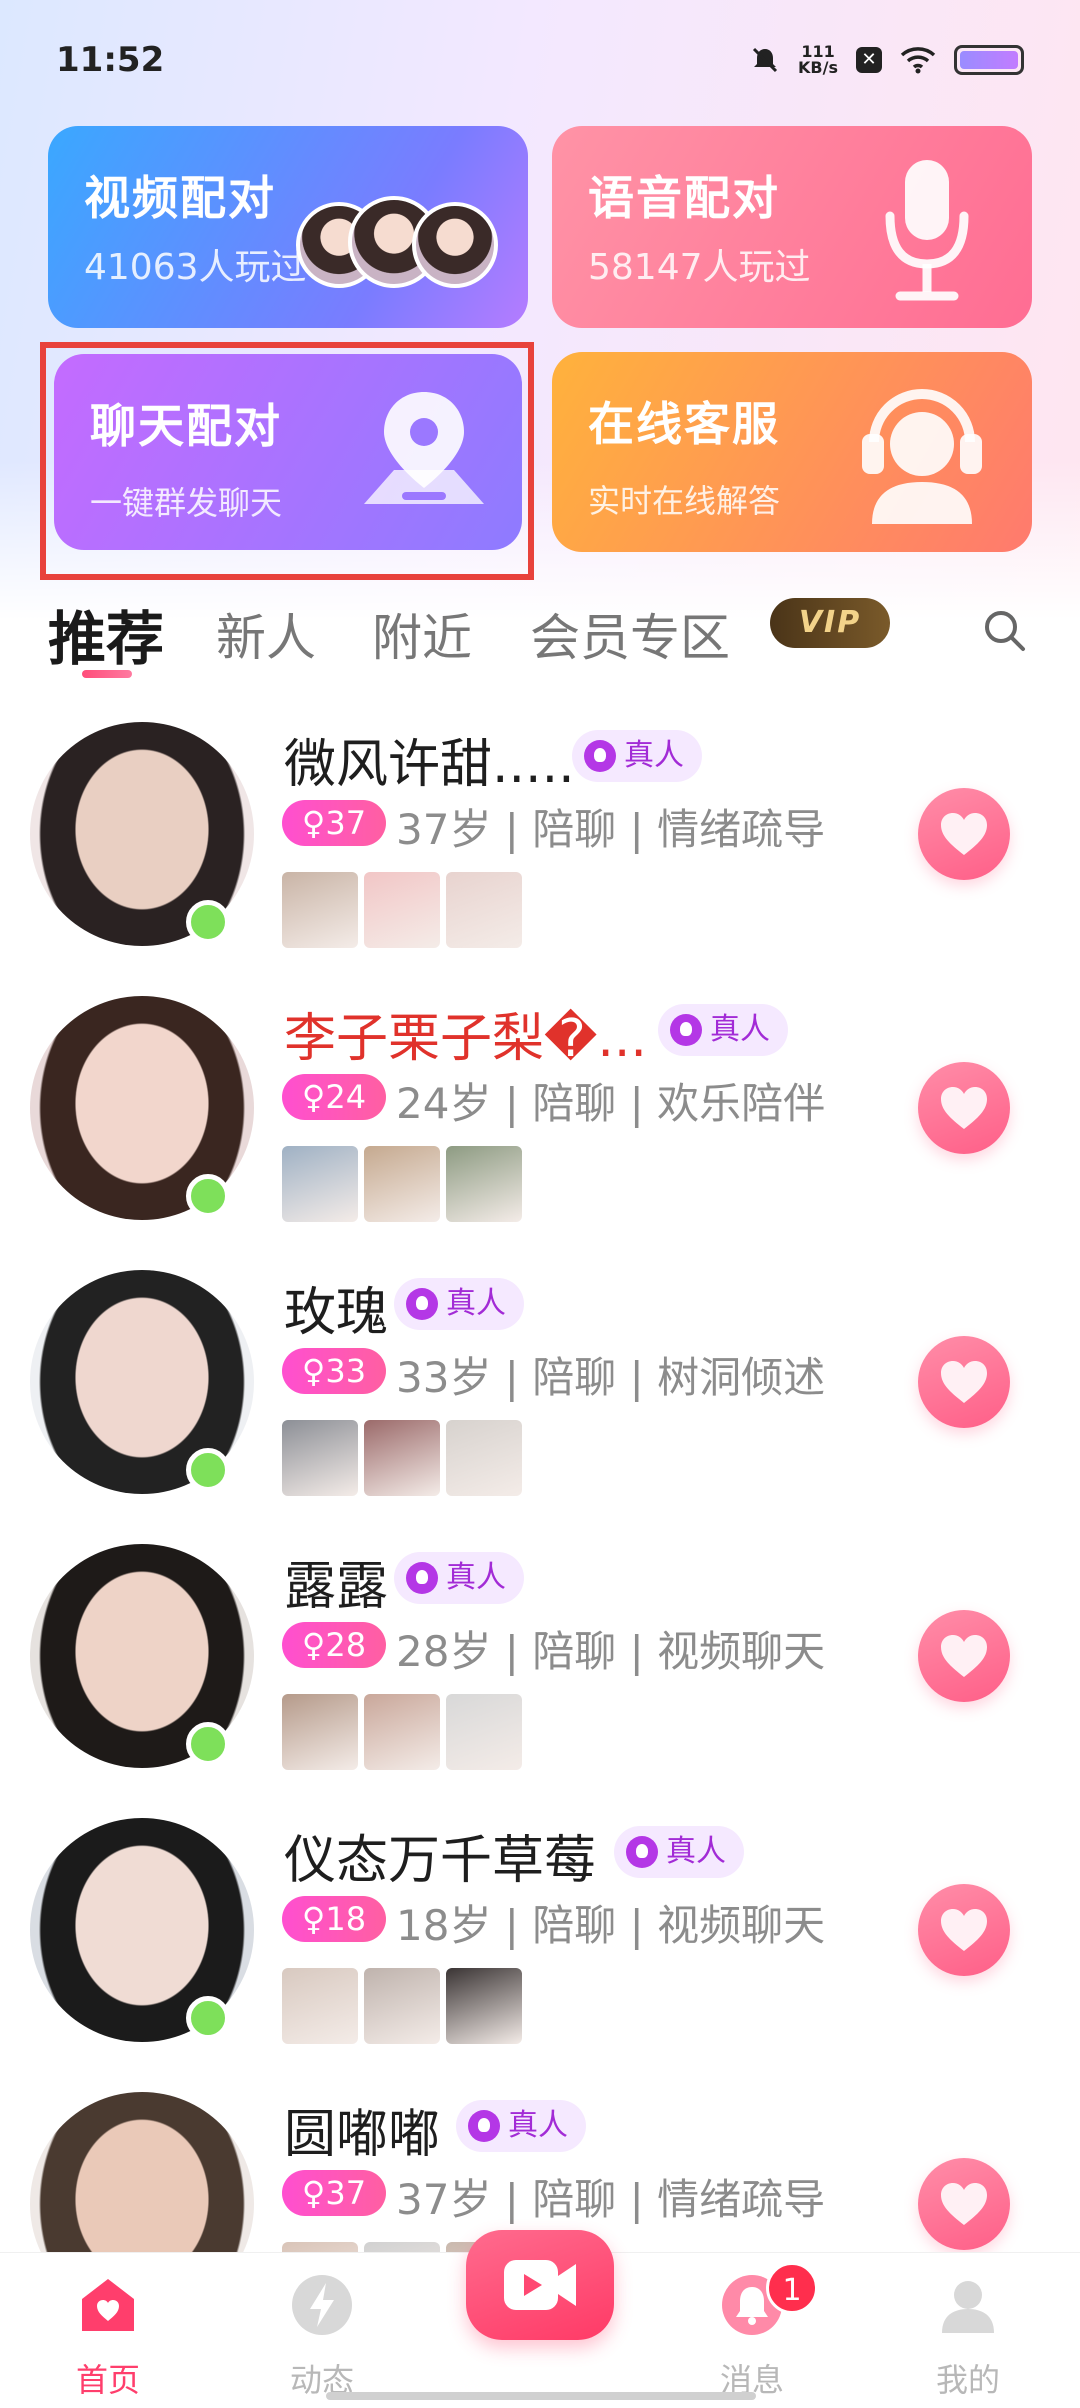  Describe the element at coordinates (180, 198) in the screenshot. I see `video-match-title: 视频配对` at that location.